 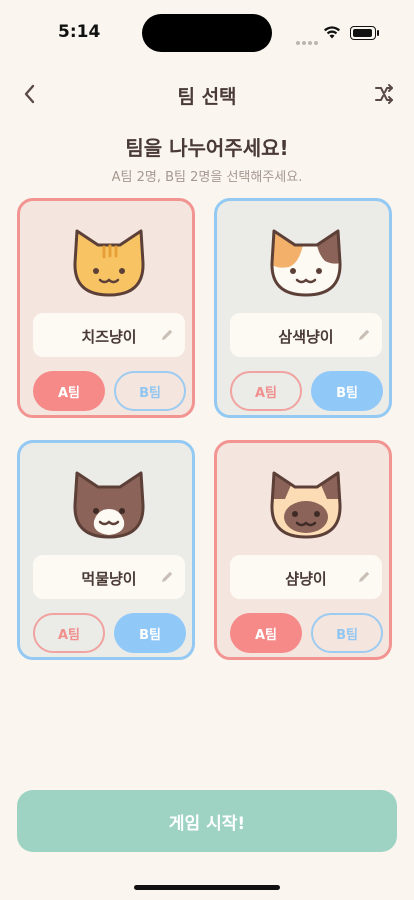 What do you see at coordinates (364, 33) in the screenshot?
I see `battery-icon` at bounding box center [364, 33].